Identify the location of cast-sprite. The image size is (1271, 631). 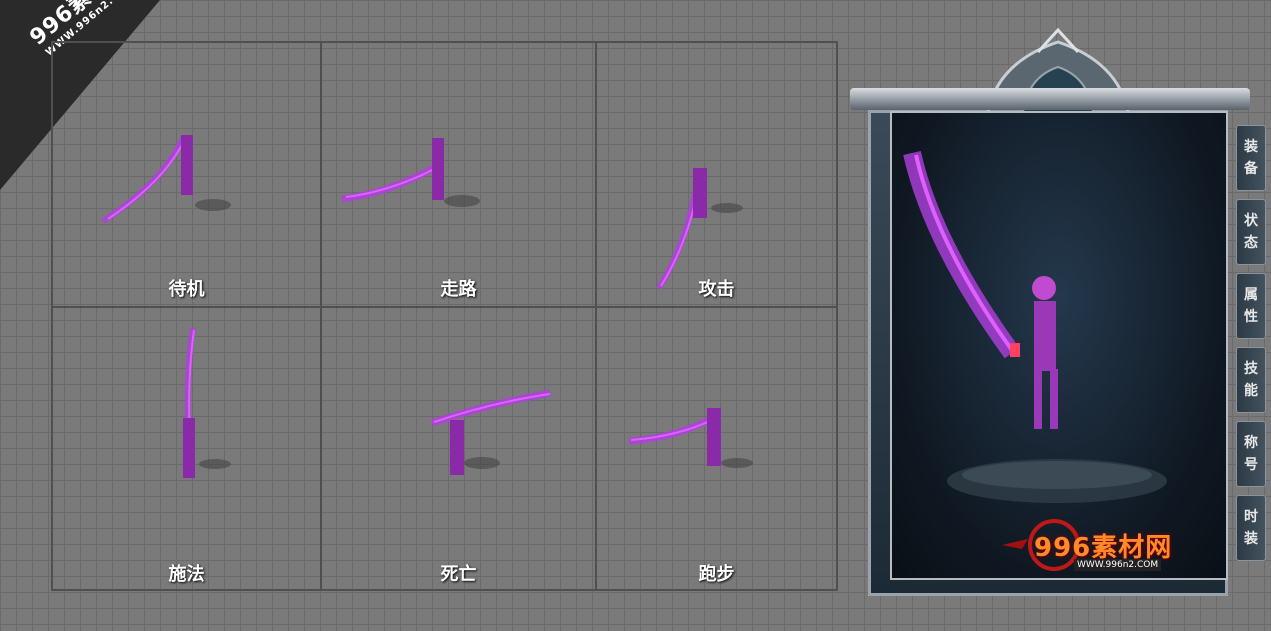
(207, 402).